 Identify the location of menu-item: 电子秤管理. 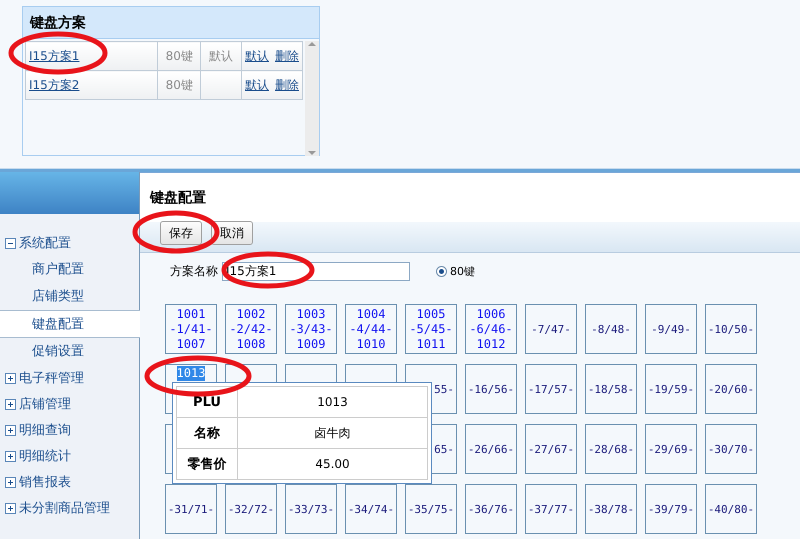
(51, 378).